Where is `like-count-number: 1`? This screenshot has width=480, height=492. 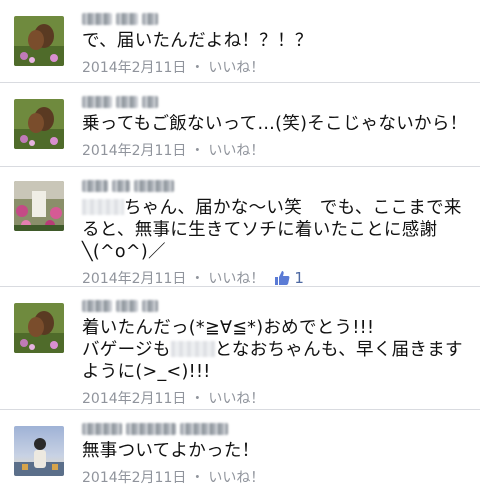 like-count-number: 1 is located at coordinates (299, 278).